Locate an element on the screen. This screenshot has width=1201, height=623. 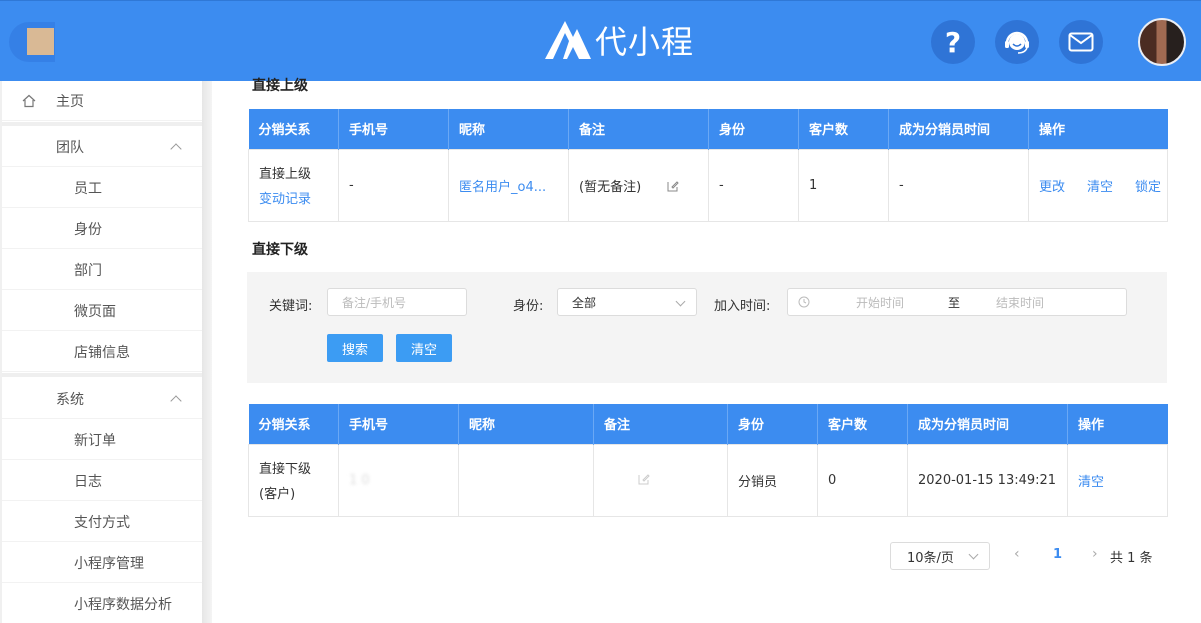
column-header: 分销关系 is located at coordinates (293, 424).